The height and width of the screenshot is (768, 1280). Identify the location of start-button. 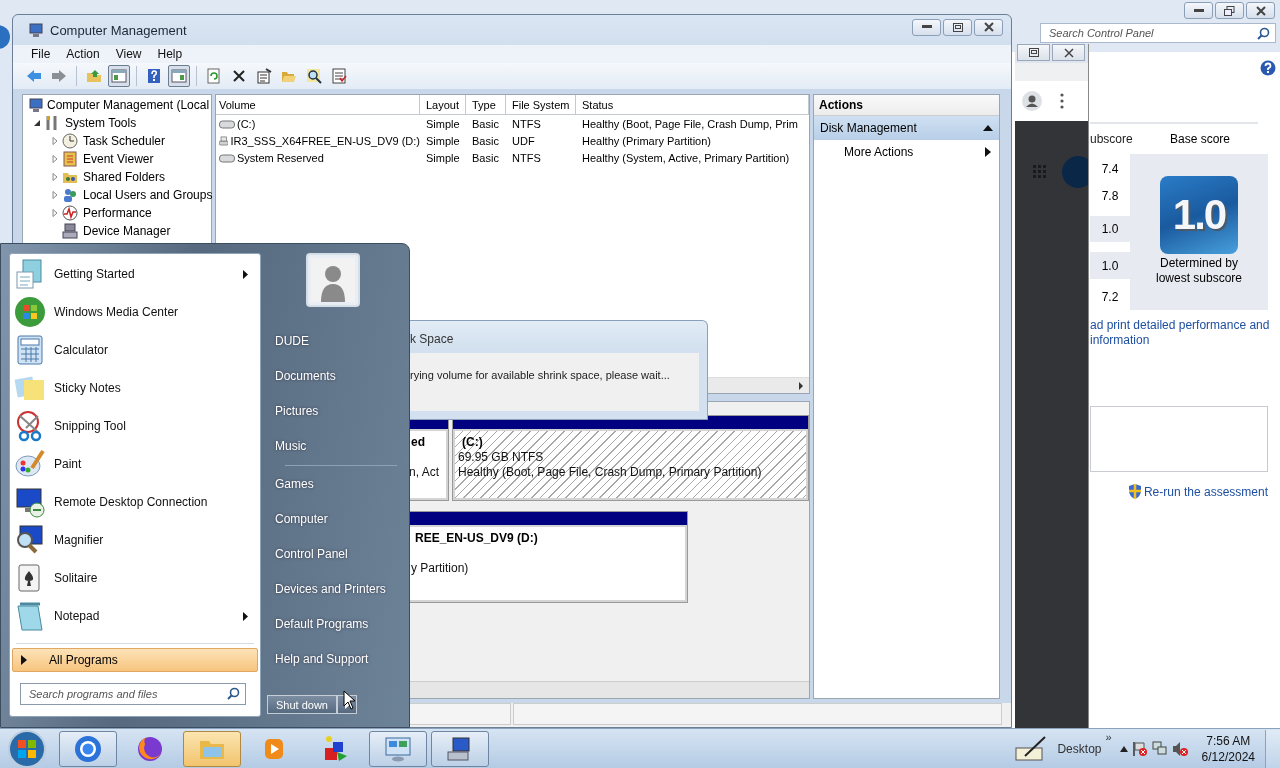
(27, 748).